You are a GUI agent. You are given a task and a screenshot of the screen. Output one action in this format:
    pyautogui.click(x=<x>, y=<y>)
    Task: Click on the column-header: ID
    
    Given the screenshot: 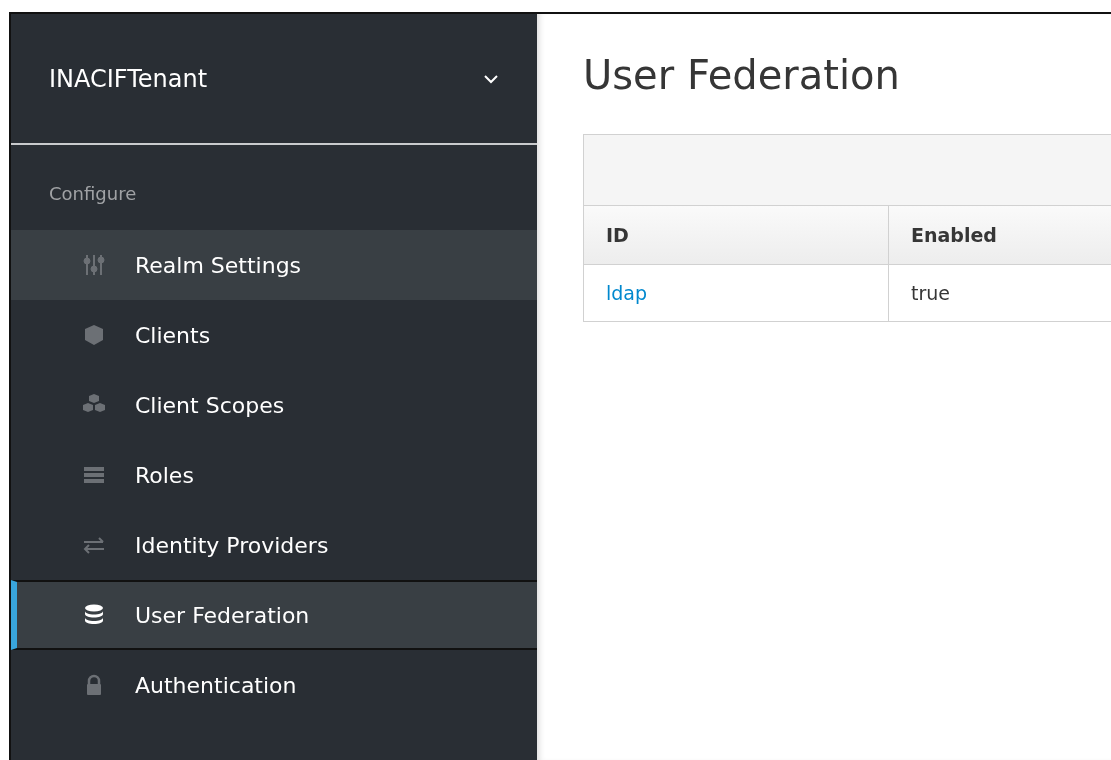 What is the action you would take?
    pyautogui.click(x=736, y=235)
    